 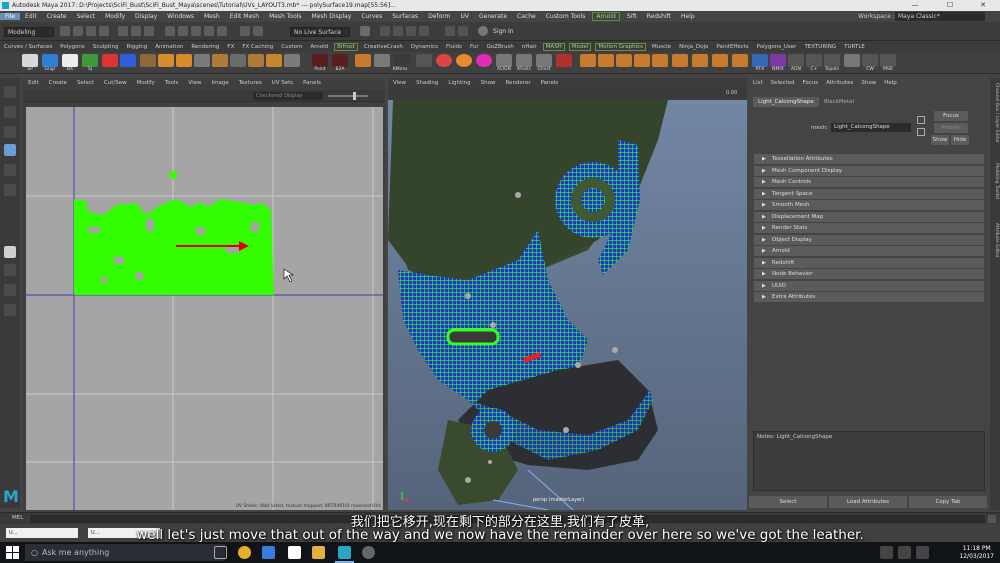 I want to click on menu-select: Select, so click(x=86, y=16).